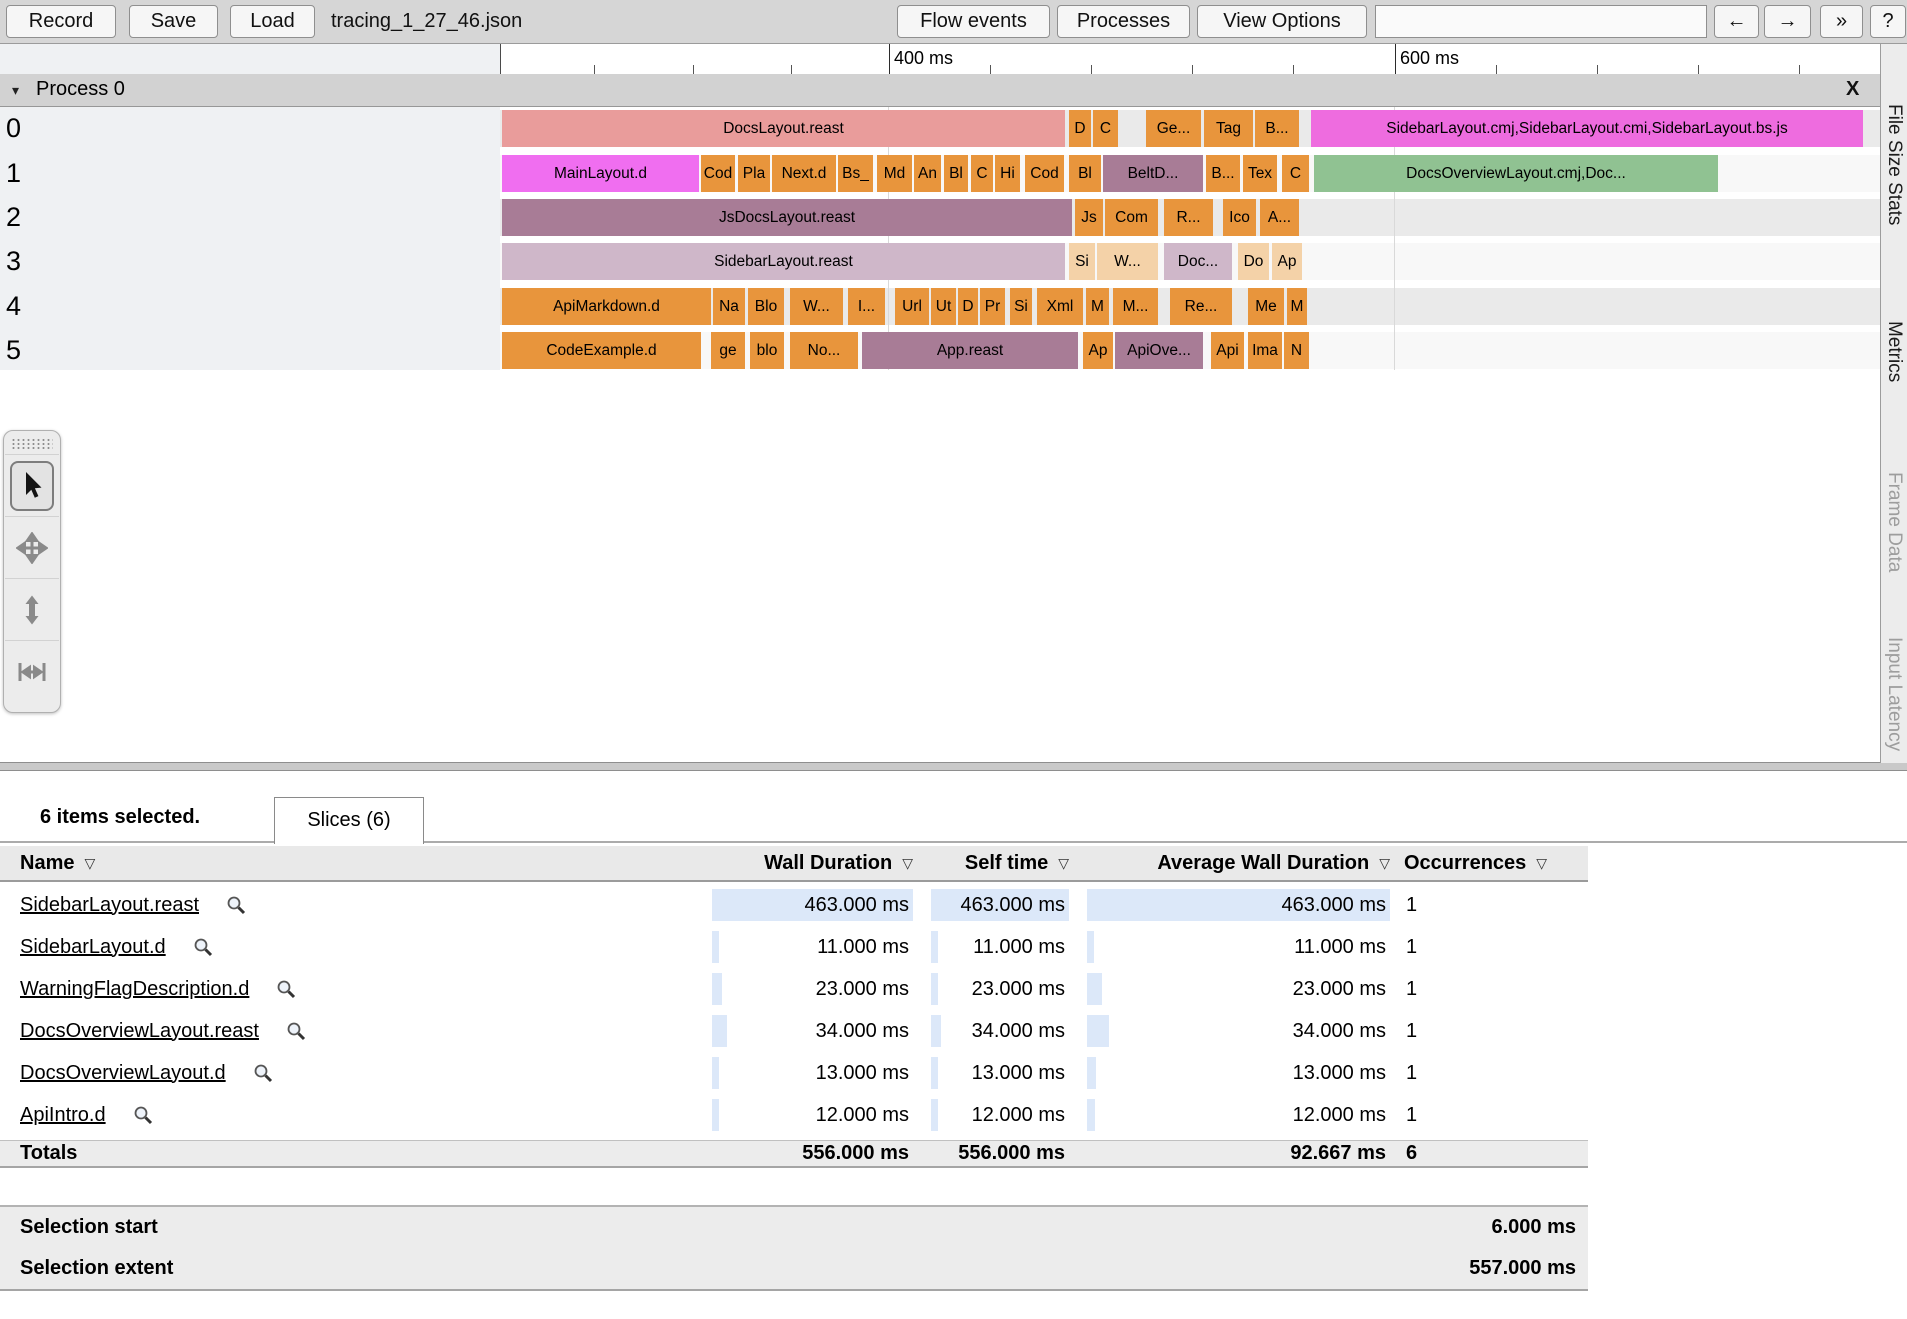 The height and width of the screenshot is (1319, 1907). Describe the element at coordinates (272, 21) in the screenshot. I see `load-button: Load` at that location.